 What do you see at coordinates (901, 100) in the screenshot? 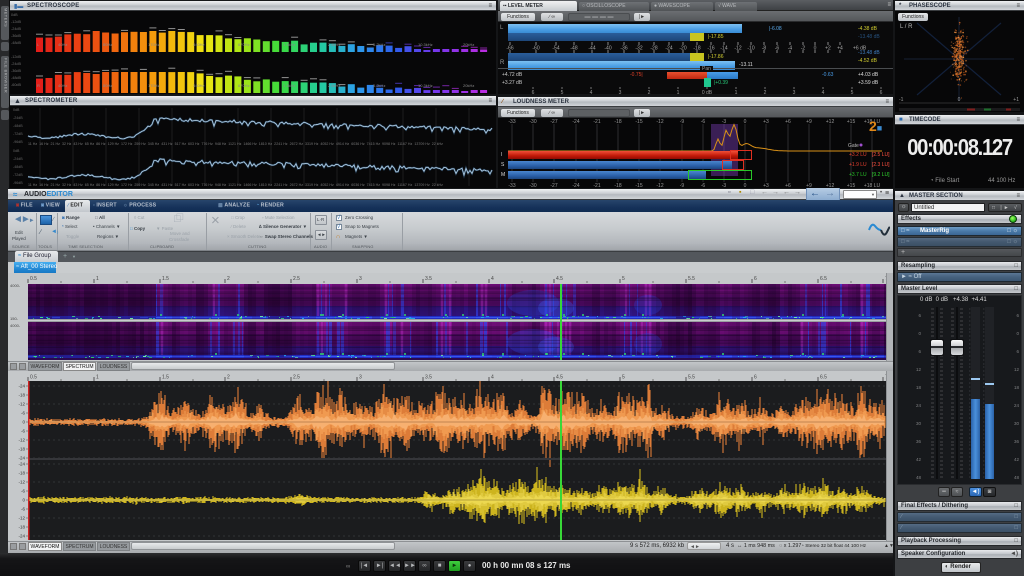
I see `svg-text: -1` at bounding box center [901, 100].